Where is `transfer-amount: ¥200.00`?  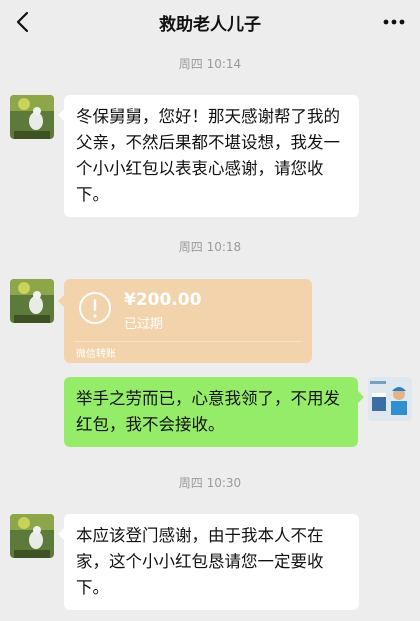 transfer-amount: ¥200.00 is located at coordinates (163, 300).